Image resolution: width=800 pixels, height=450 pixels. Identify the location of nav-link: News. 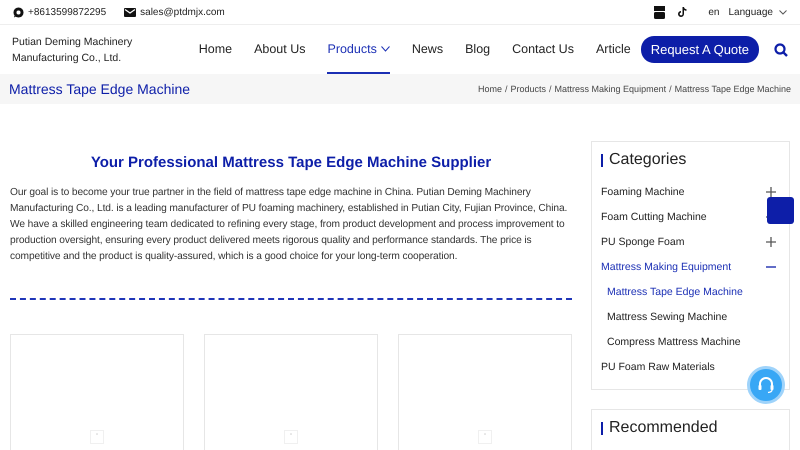
(428, 49).